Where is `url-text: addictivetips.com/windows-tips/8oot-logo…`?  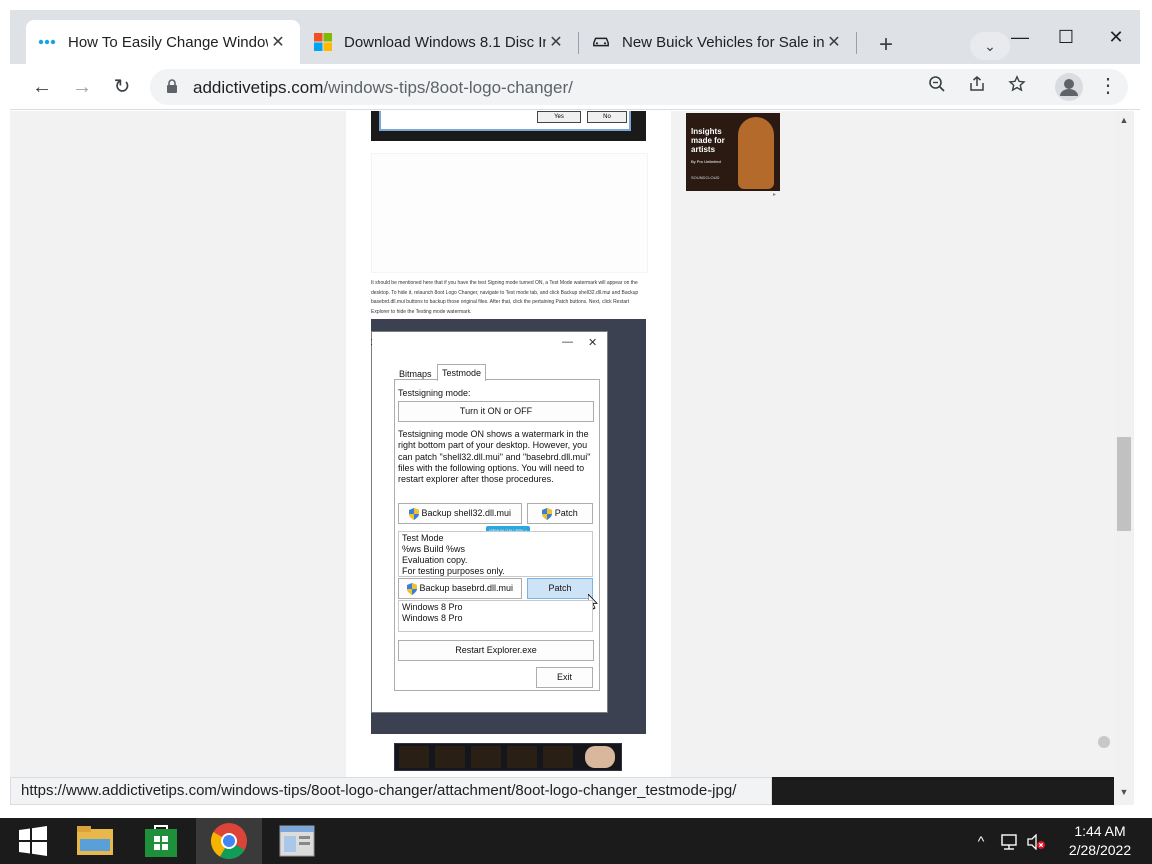
url-text: addictivetips.com/windows-tips/8oot-logo… is located at coordinates (383, 88).